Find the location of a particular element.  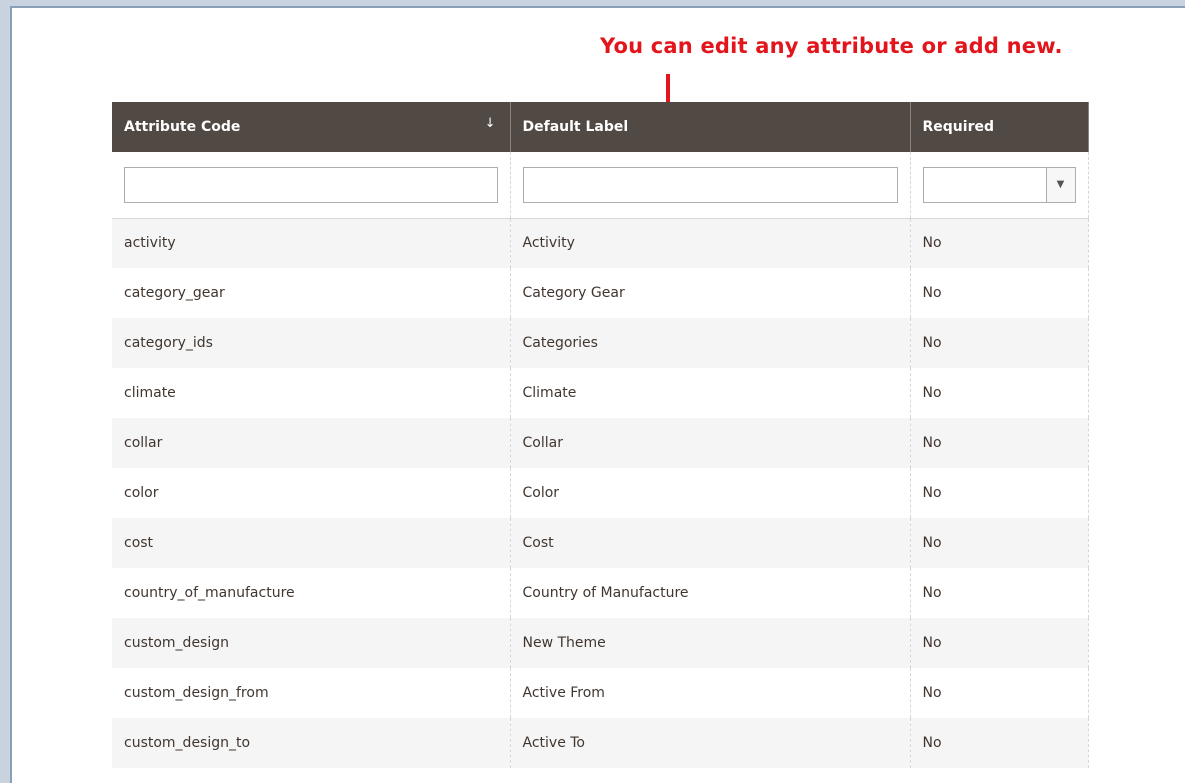

cell-attribute-code: category_ids is located at coordinates (311, 343).